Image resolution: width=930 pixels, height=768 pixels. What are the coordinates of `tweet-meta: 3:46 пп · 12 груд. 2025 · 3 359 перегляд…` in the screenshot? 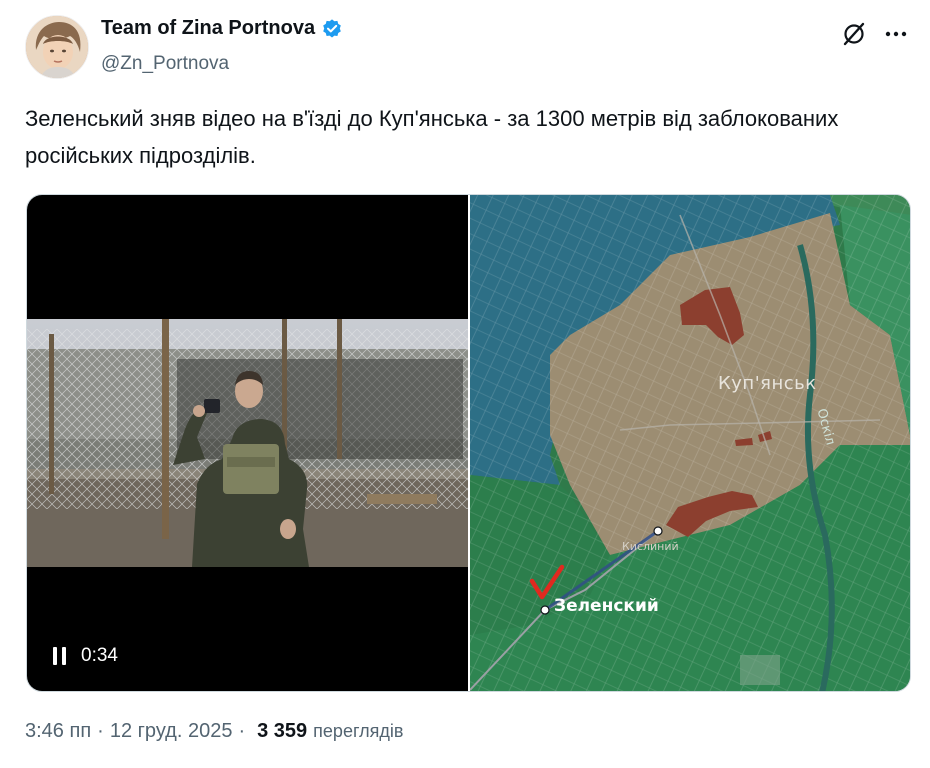 It's located at (214, 731).